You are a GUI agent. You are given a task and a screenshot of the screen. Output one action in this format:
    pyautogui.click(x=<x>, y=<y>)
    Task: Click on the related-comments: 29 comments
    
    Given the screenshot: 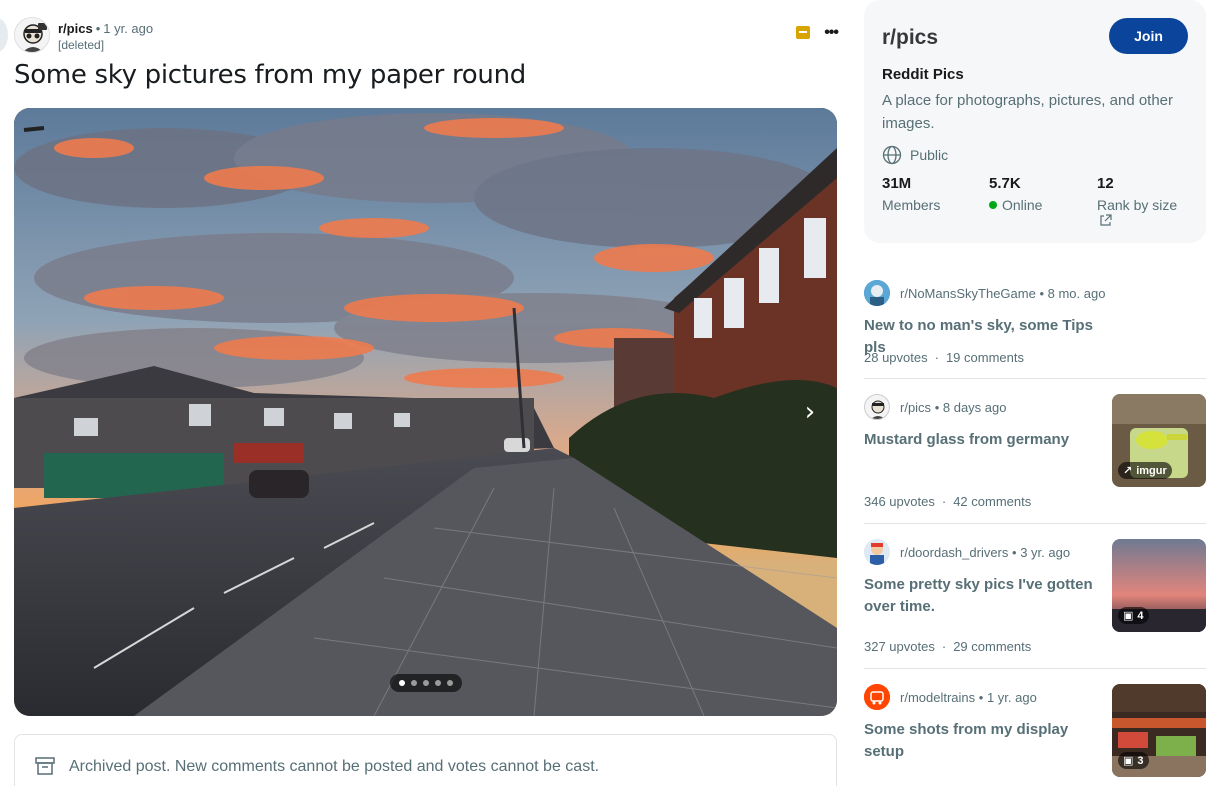 What is the action you would take?
    pyautogui.click(x=992, y=646)
    